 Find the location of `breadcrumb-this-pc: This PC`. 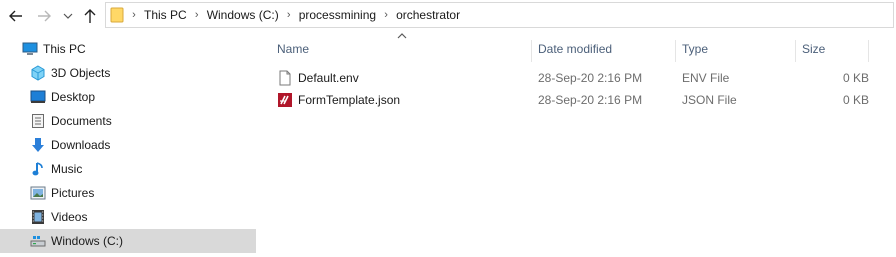

breadcrumb-this-pc: This PC is located at coordinates (165, 15).